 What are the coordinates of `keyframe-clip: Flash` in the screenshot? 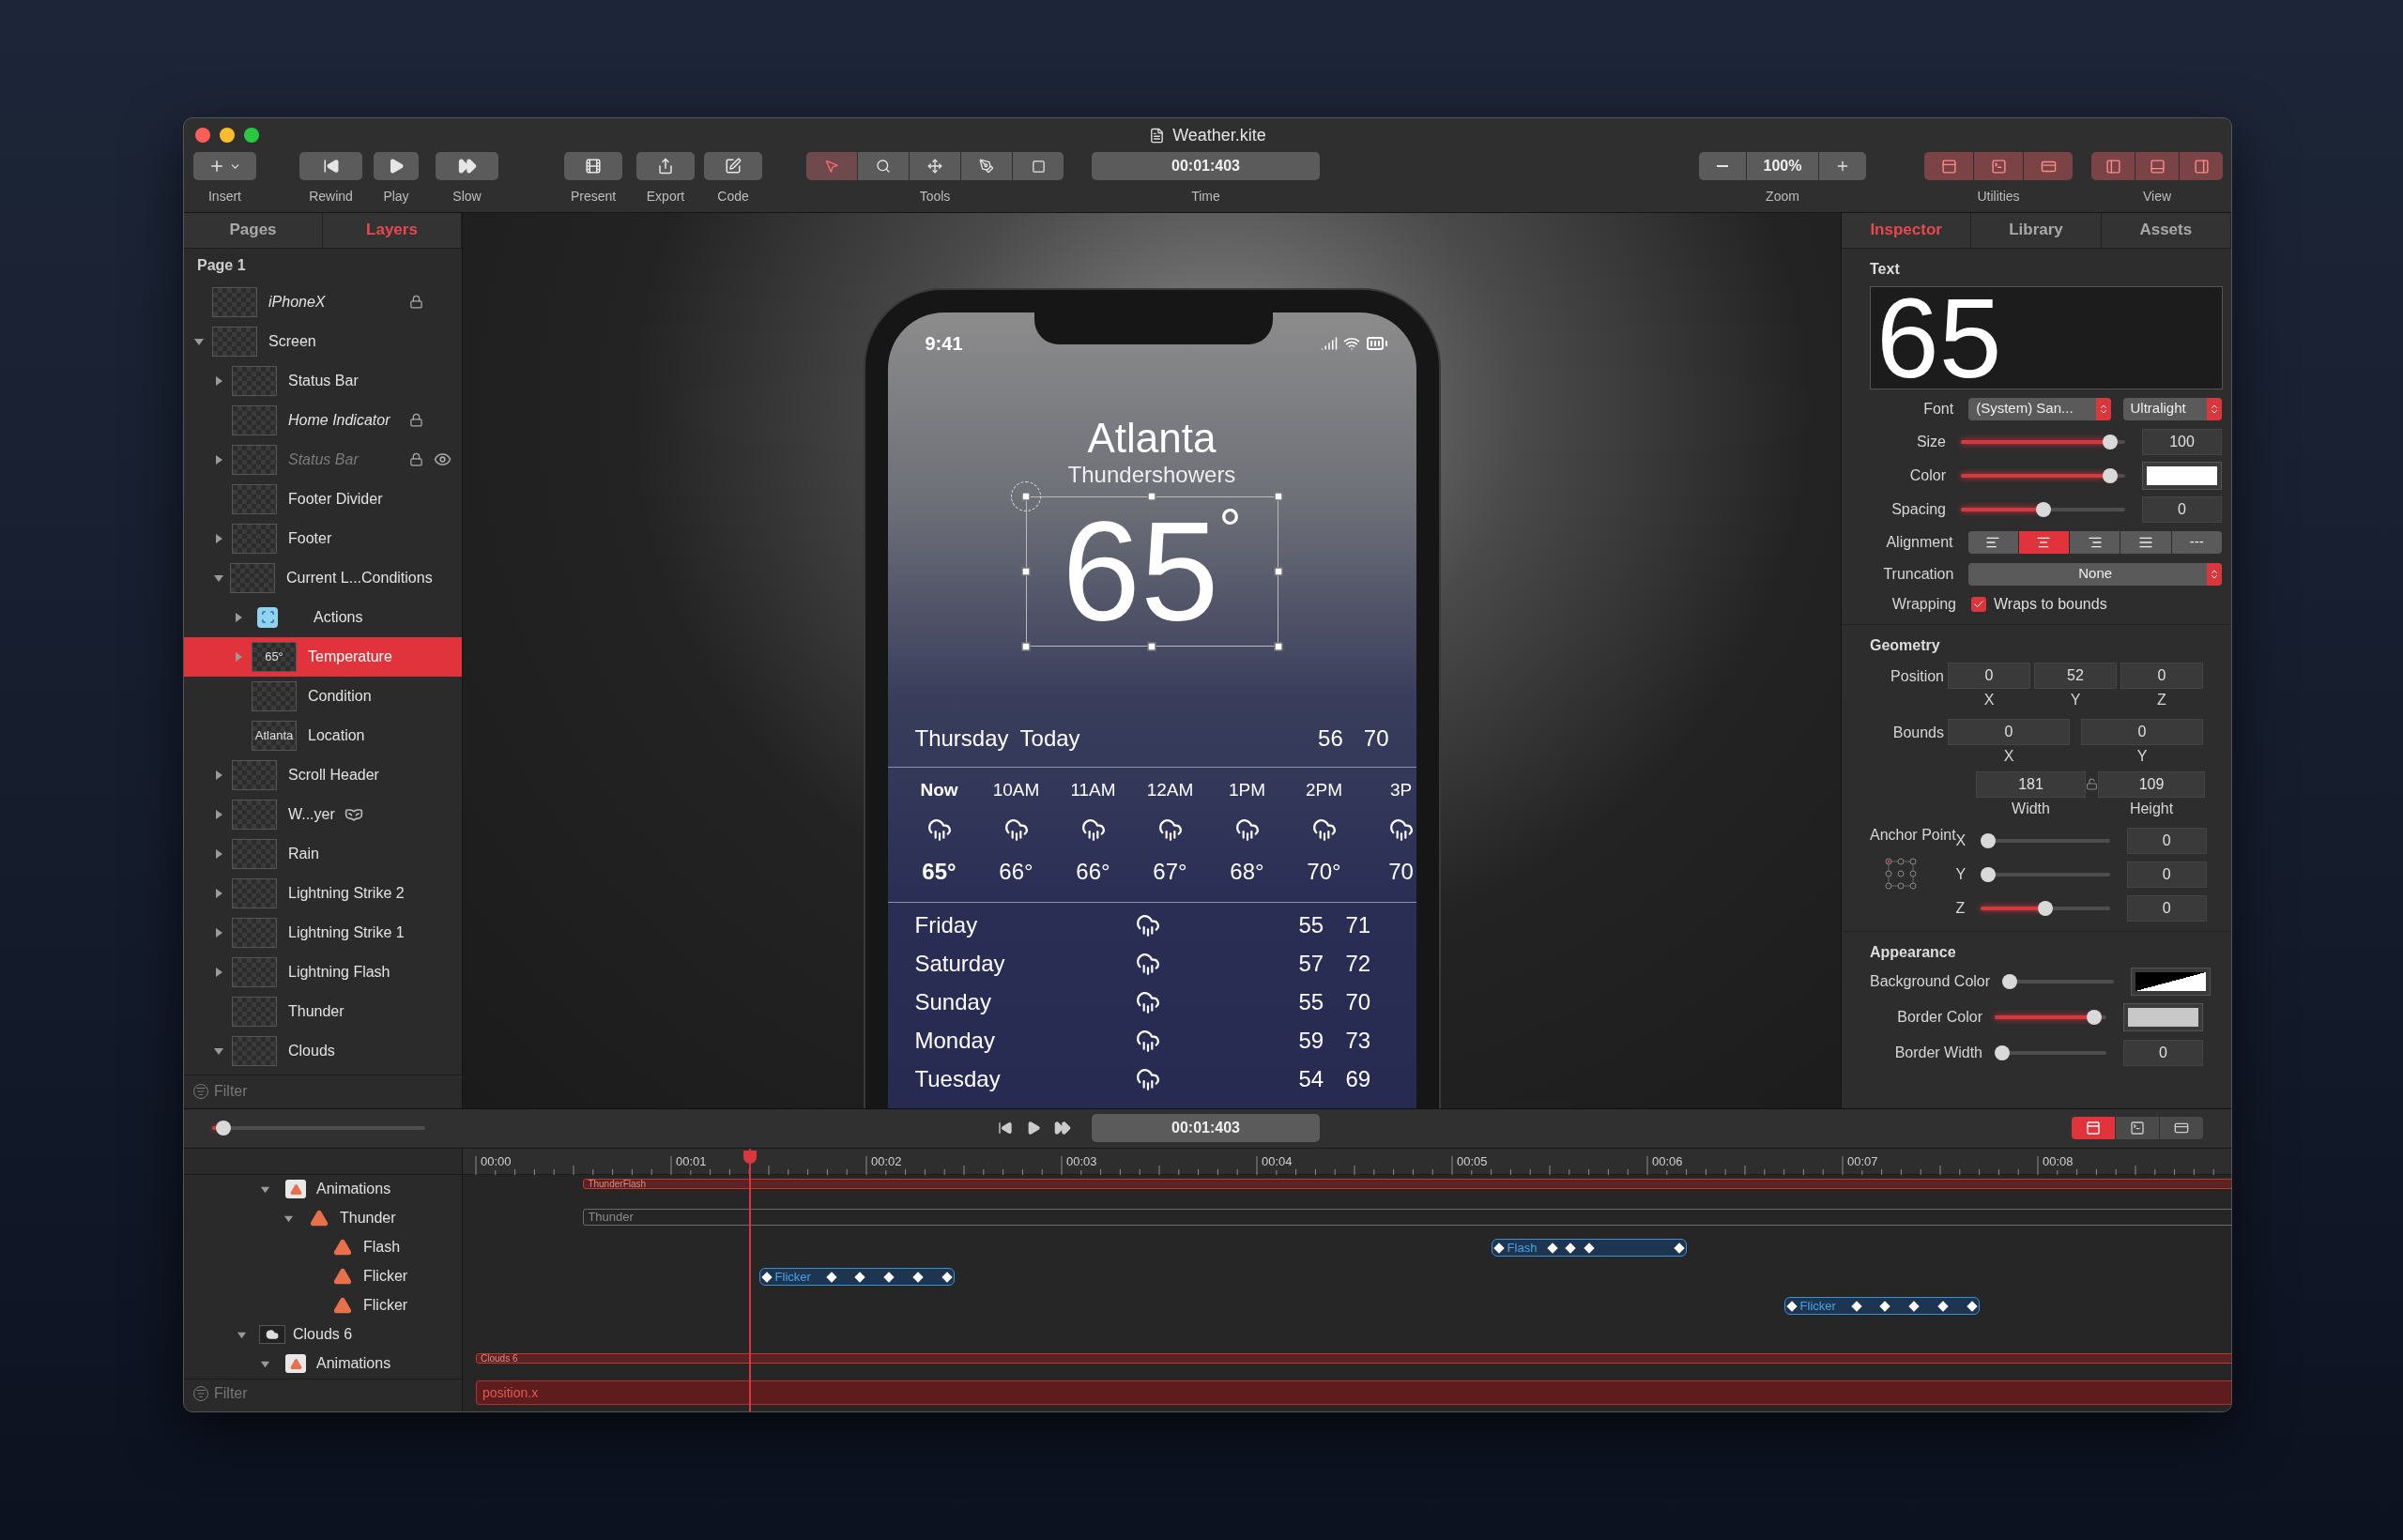 It's located at (1589, 1247).